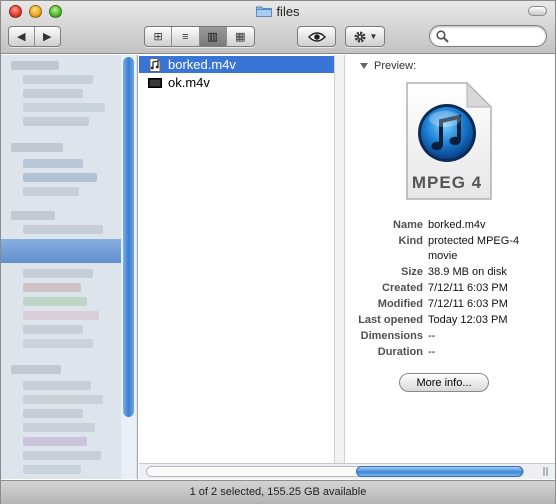 This screenshot has width=556, height=504. What do you see at coordinates (340, 259) in the screenshot?
I see `column-divider` at bounding box center [340, 259].